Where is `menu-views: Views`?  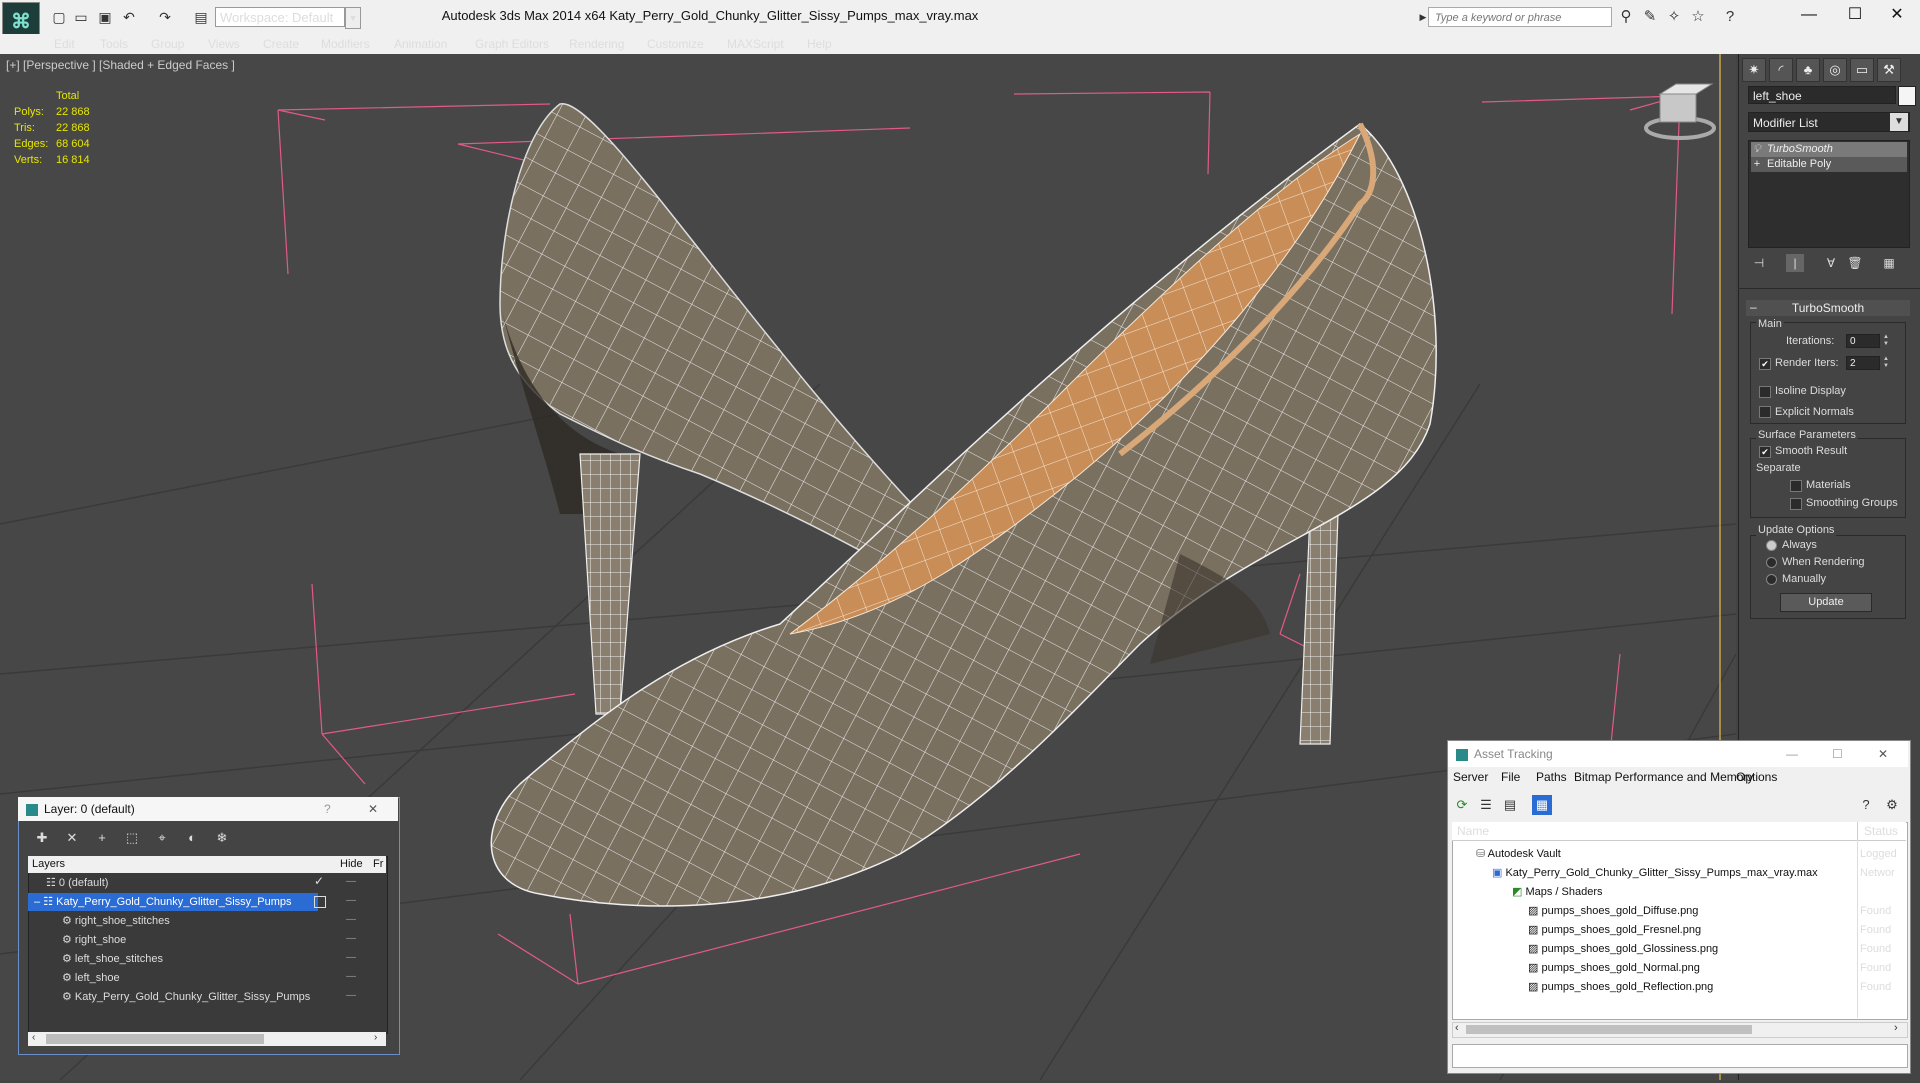
menu-views: Views is located at coordinates (224, 44).